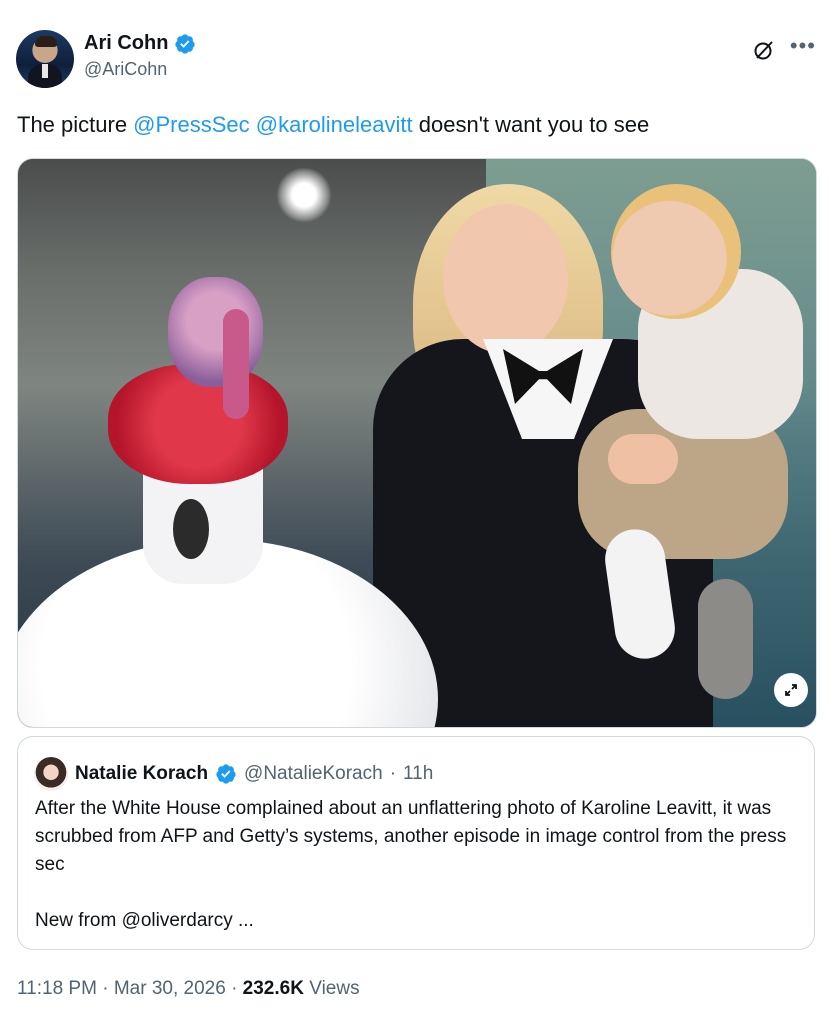  What do you see at coordinates (140, 56) in the screenshot?
I see `author-names: Ari Cohn @AriCohn` at bounding box center [140, 56].